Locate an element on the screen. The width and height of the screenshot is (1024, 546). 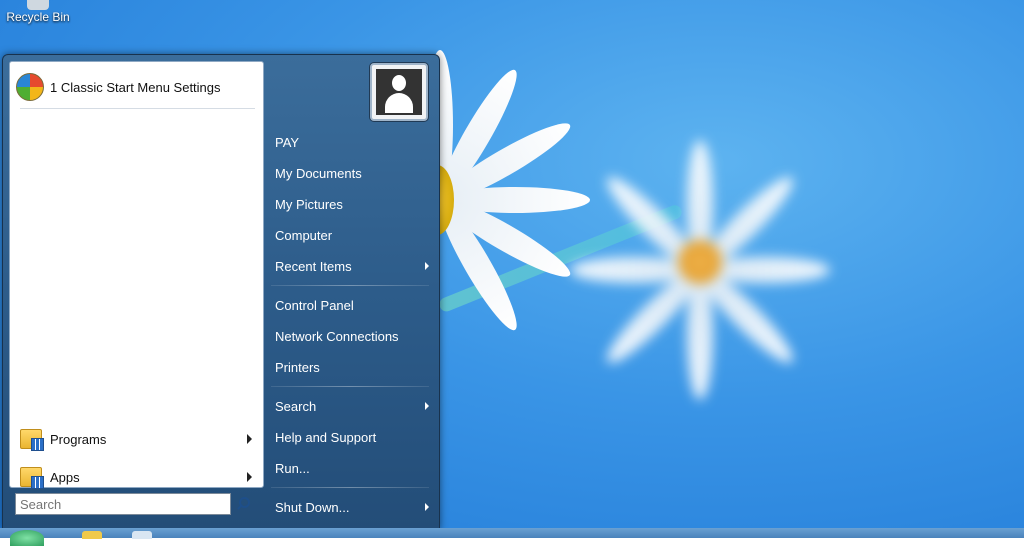
menu-item-my-documents: My Documents is located at coordinates (351, 173).